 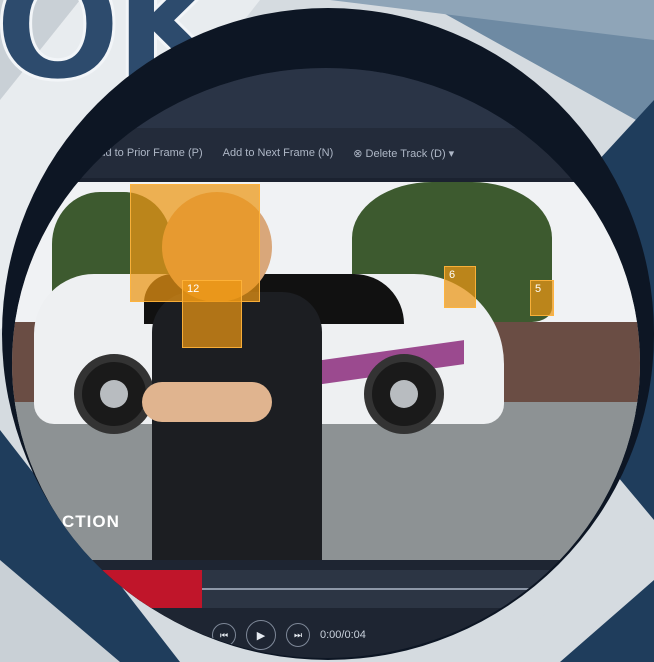 I want to click on player-controls: ⏮ ▶ ⏭ 0:00/0:04, so click(x=289, y=635).